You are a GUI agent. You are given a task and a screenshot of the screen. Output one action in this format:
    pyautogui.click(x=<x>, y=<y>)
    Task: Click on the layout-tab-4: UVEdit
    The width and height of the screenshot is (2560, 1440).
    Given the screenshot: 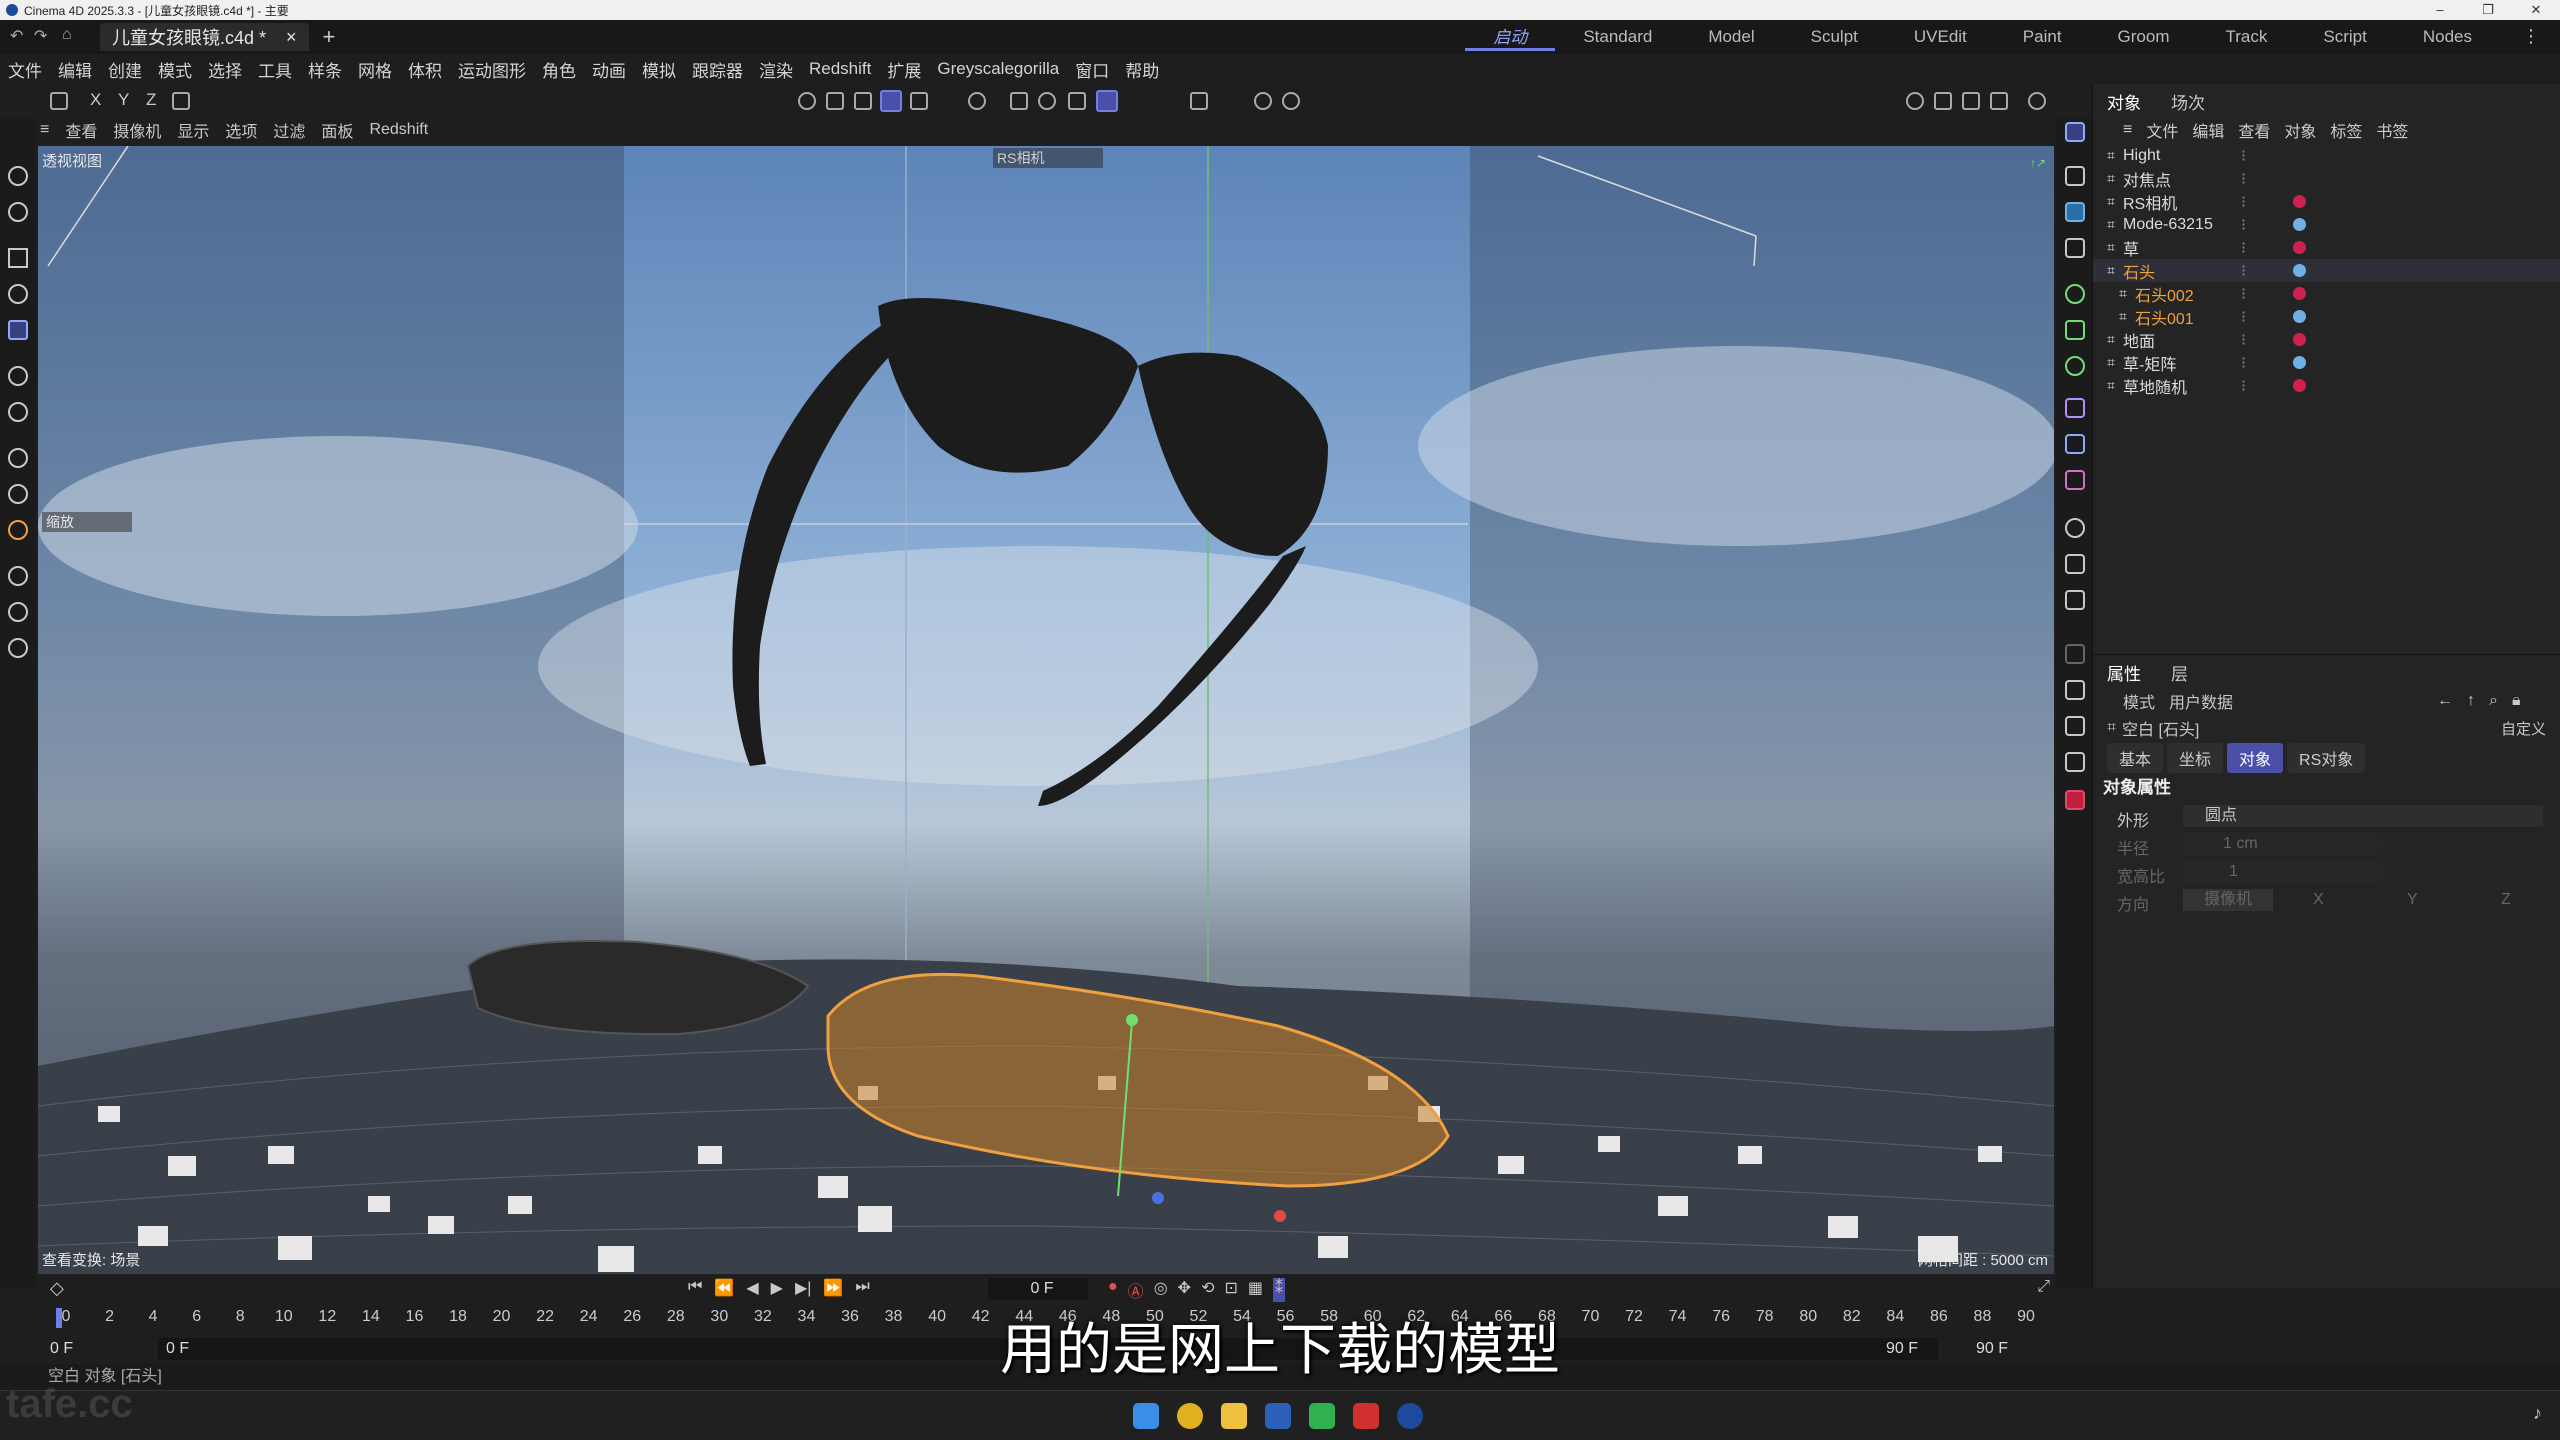 What is the action you would take?
    pyautogui.click(x=1940, y=37)
    